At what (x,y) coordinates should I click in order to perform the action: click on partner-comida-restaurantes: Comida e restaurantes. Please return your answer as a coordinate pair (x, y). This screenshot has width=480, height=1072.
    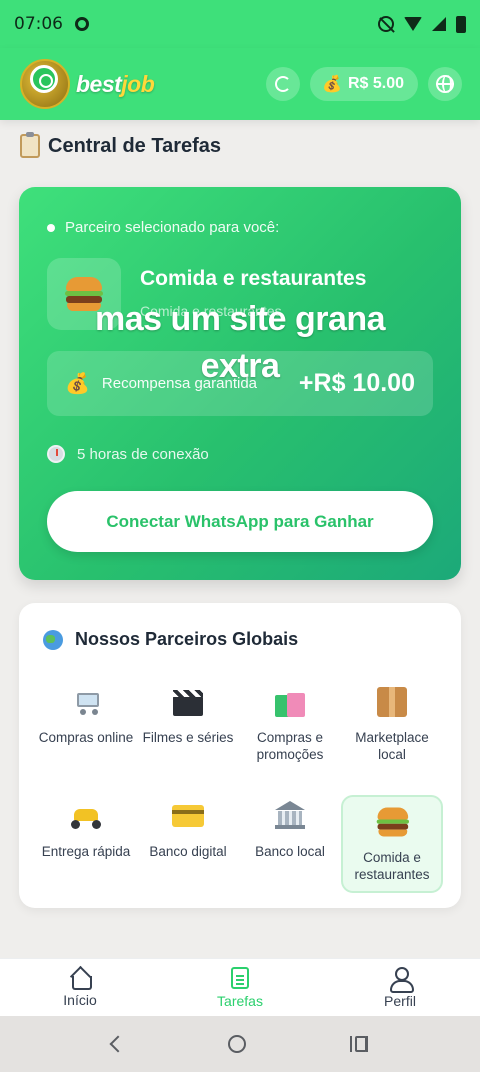
    Looking at the image, I should click on (392, 844).